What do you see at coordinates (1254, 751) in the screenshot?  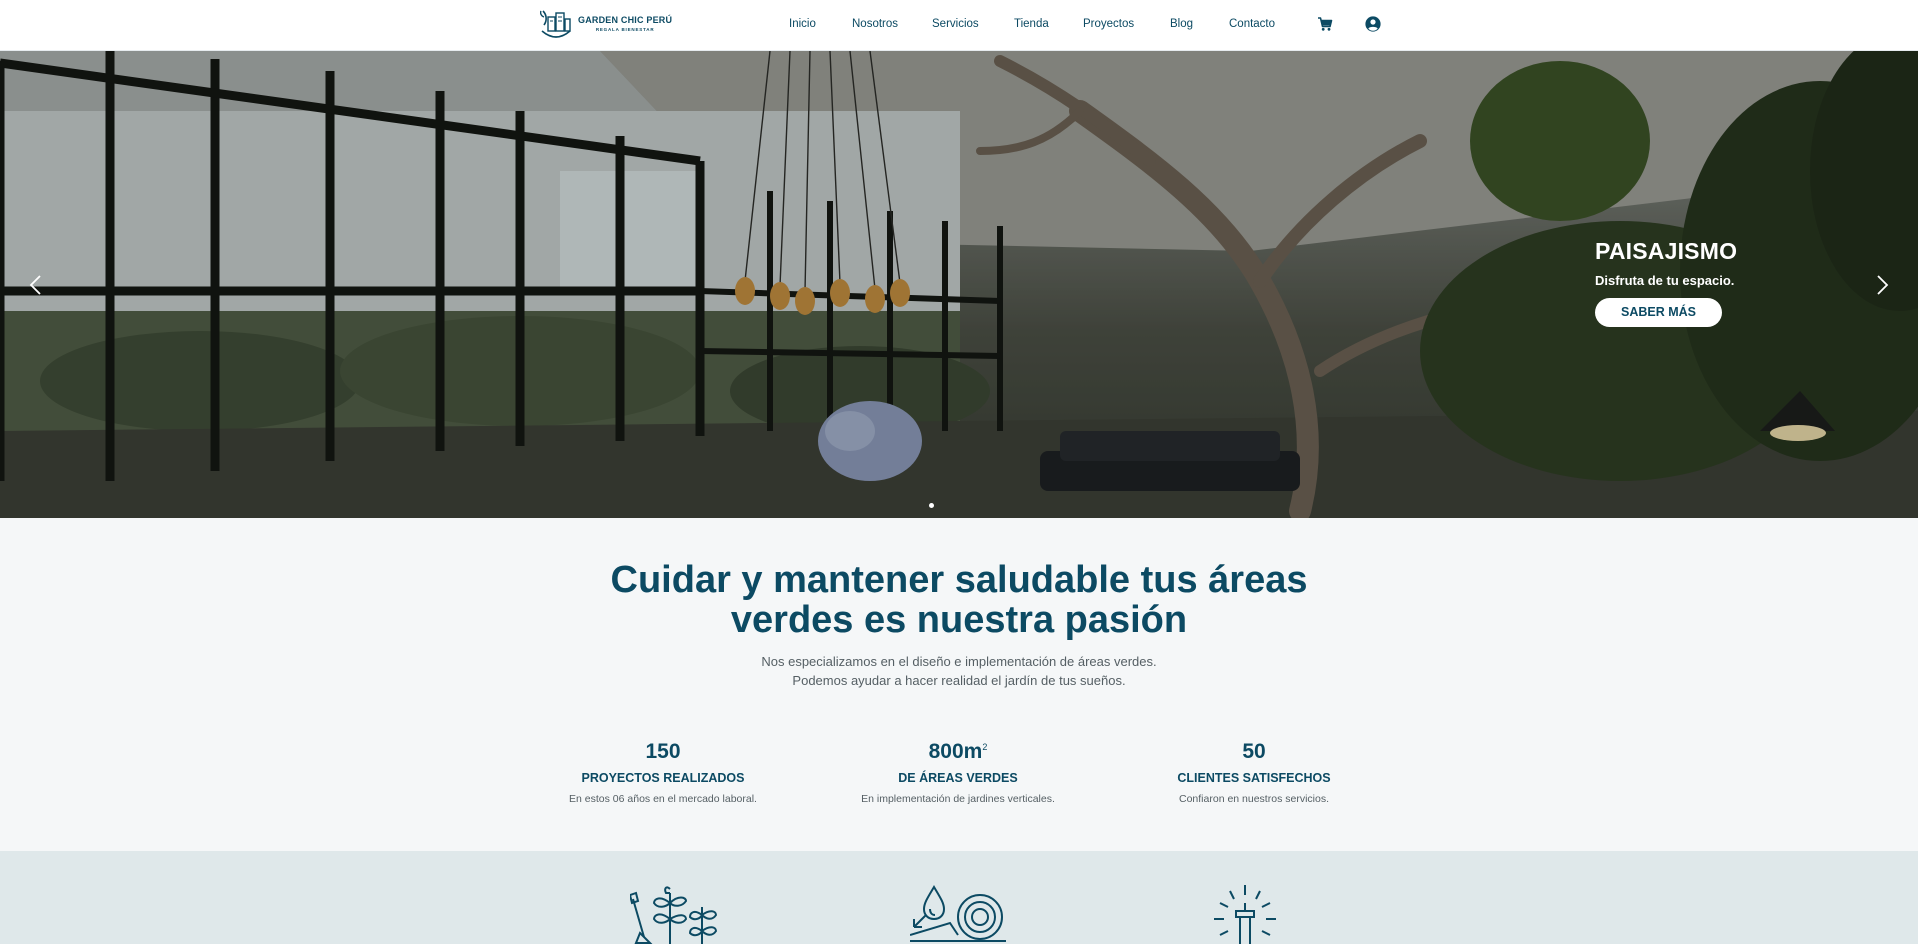 I see `stat-value: 50` at bounding box center [1254, 751].